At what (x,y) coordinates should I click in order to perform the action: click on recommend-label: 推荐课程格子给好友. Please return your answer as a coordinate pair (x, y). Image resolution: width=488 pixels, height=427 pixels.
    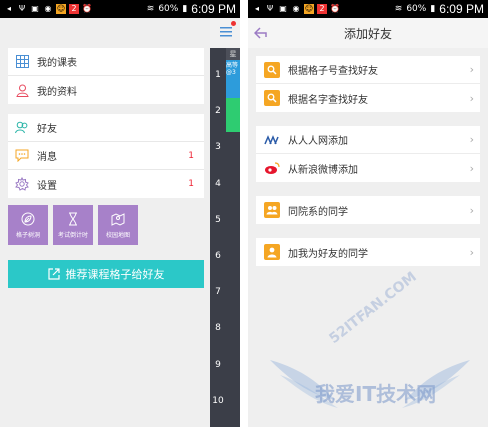
    Looking at the image, I should click on (115, 274).